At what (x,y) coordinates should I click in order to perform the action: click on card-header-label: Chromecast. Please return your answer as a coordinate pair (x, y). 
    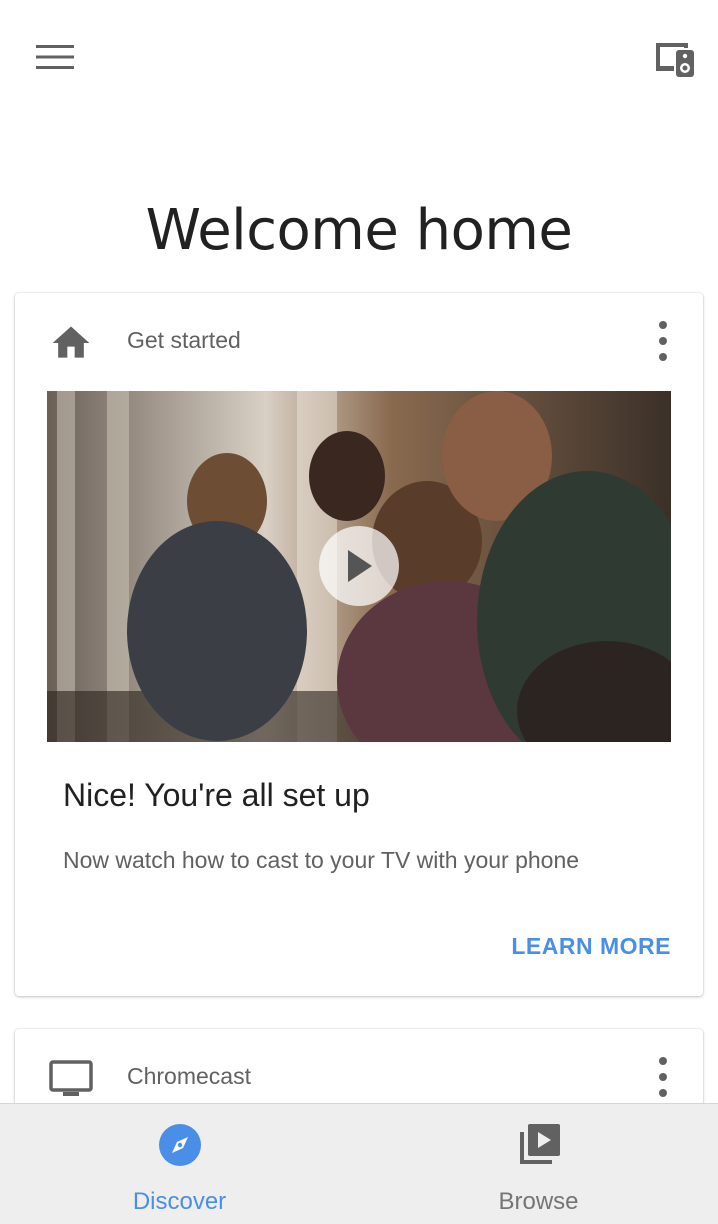
    Looking at the image, I should click on (189, 1076).